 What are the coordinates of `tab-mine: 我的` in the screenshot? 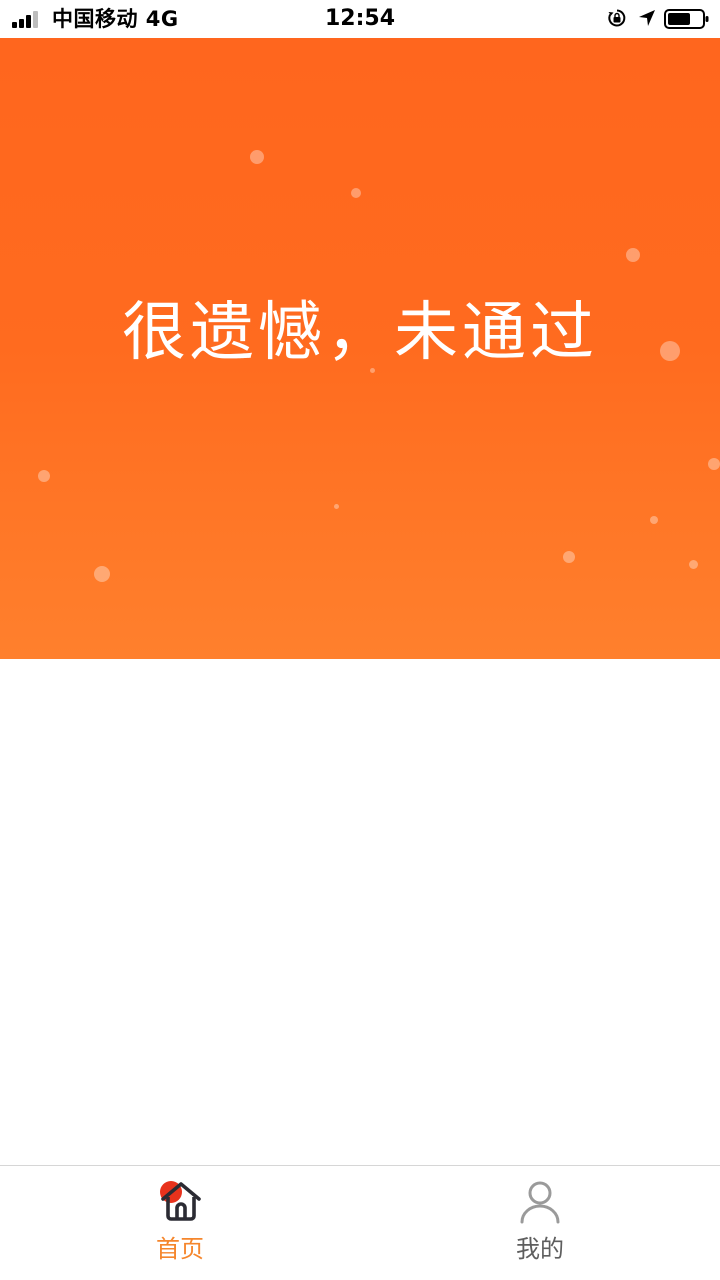 It's located at (540, 1223).